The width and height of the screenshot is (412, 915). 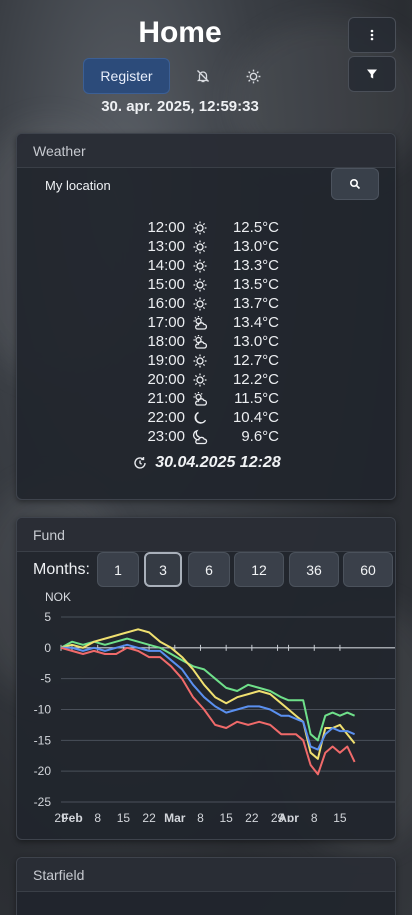 I want to click on weather-updated-time: 30.04.2025 12:28, so click(x=218, y=462).